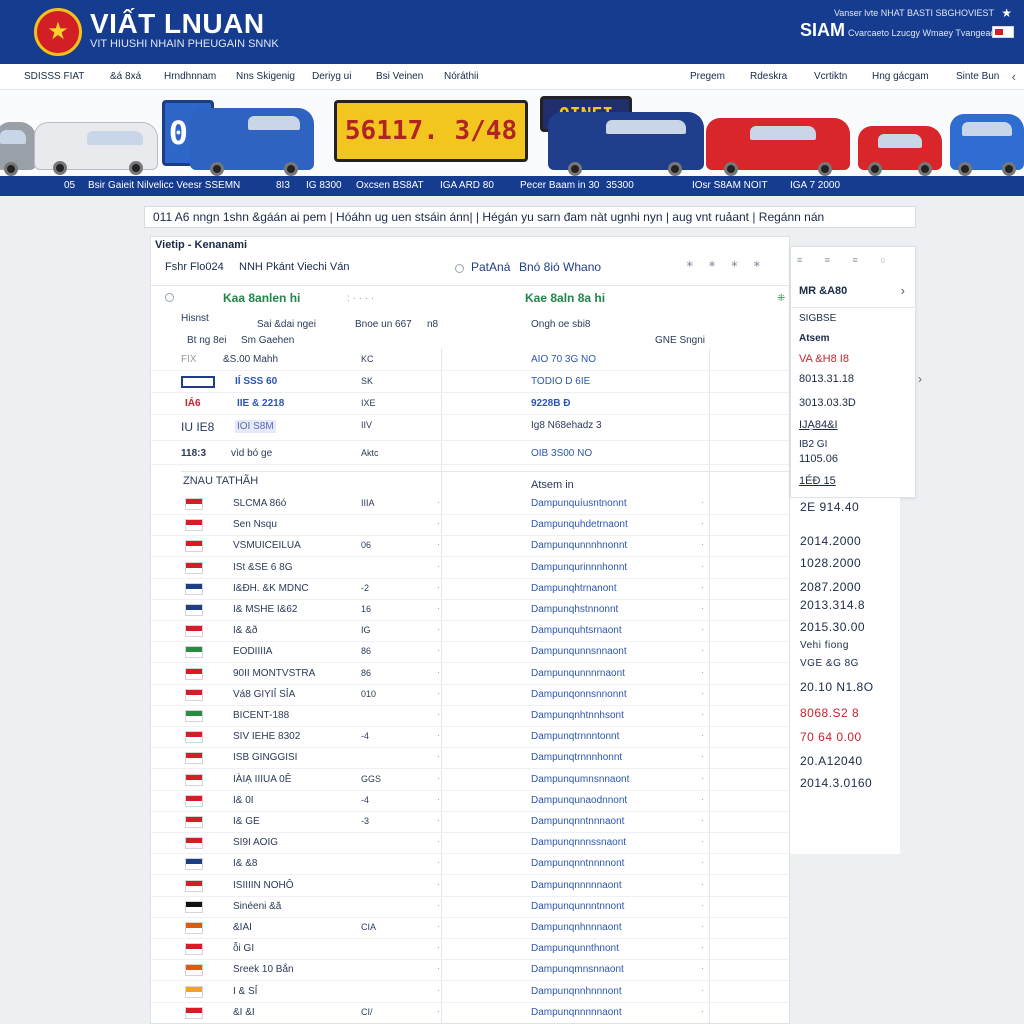 Image resolution: width=1024 pixels, height=1024 pixels. Describe the element at coordinates (470, 360) in the screenshot. I see `table-row: FIX &S.00 Mahh KC AIO 70 3G NO` at that location.